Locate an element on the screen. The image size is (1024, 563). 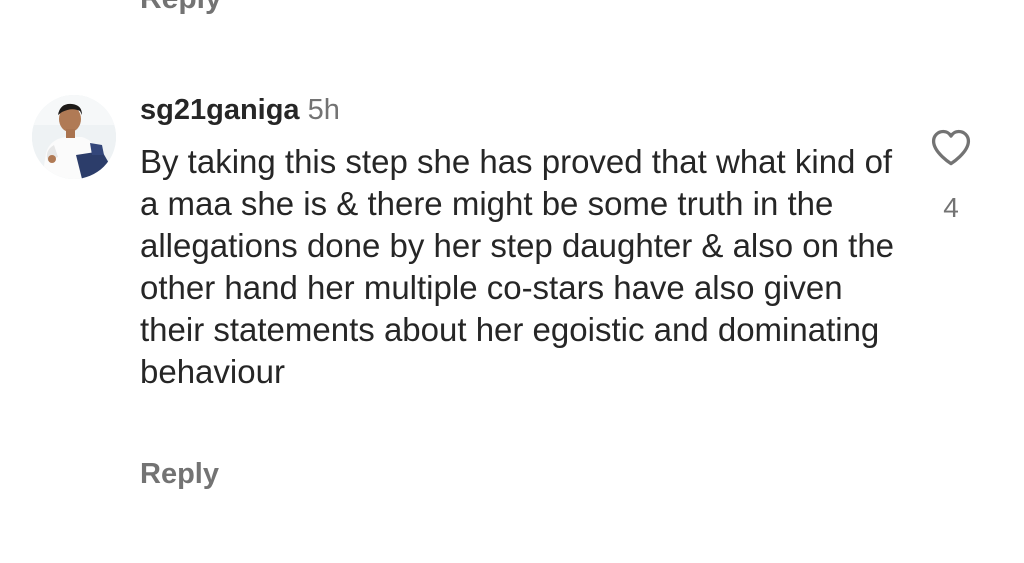
reply-button: Reply is located at coordinates (179, 474).